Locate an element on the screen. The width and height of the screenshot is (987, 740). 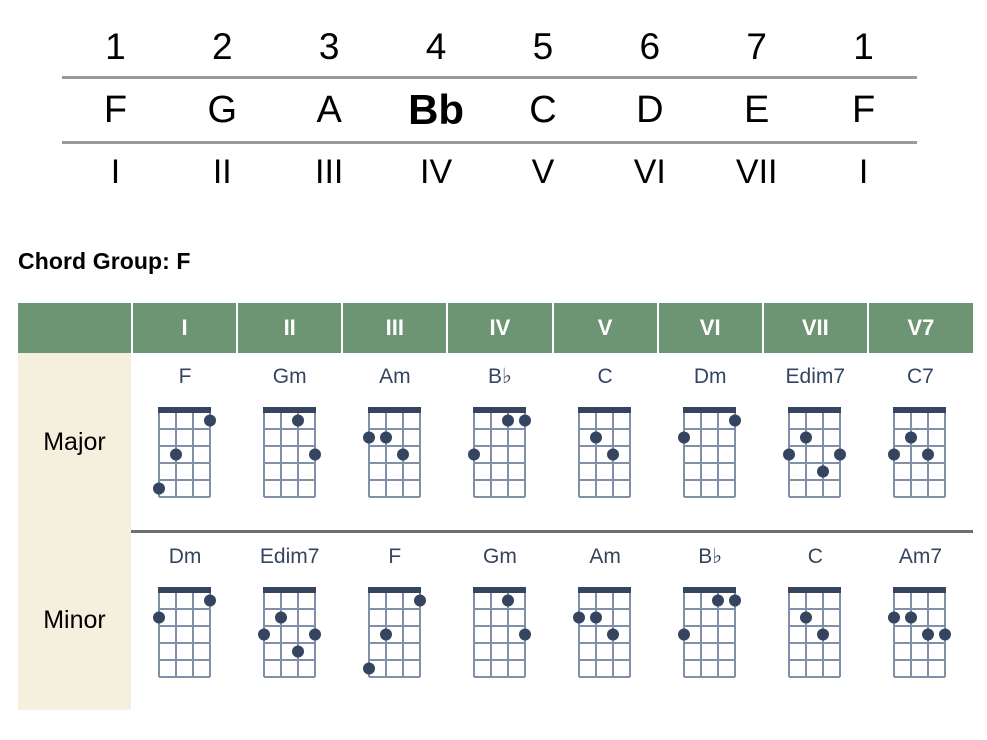
scale-degree-cell: 3 is located at coordinates (329, 46).